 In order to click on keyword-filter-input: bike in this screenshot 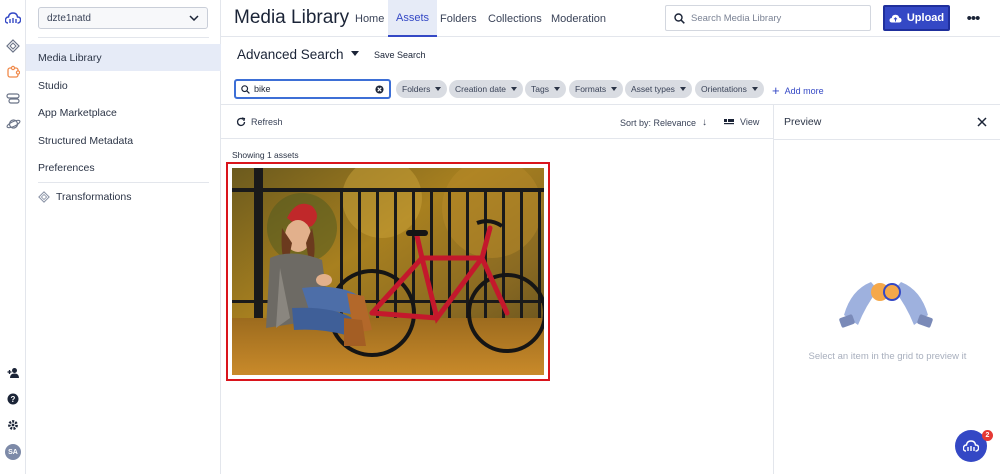, I will do `click(312, 89)`.